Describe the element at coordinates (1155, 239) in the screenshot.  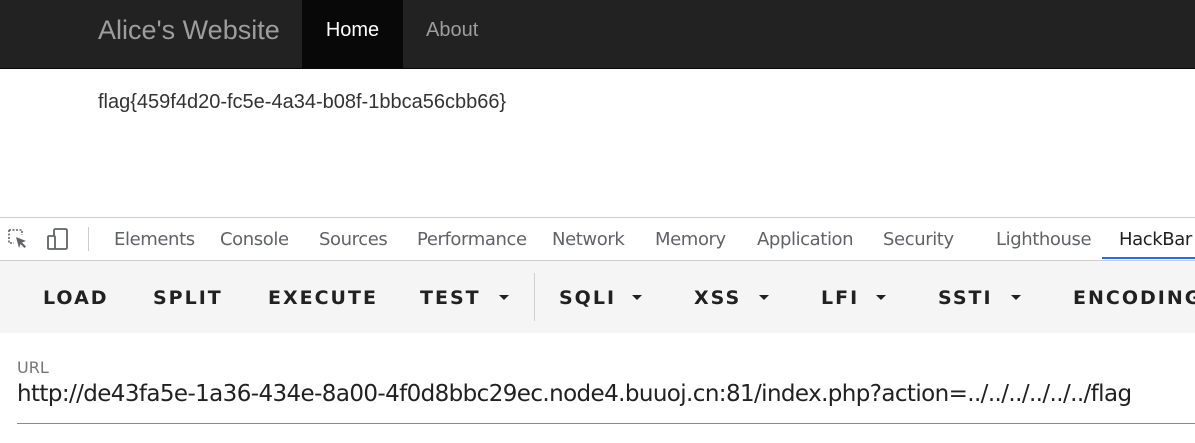
I see `tab-hackbar: HackBar` at that location.